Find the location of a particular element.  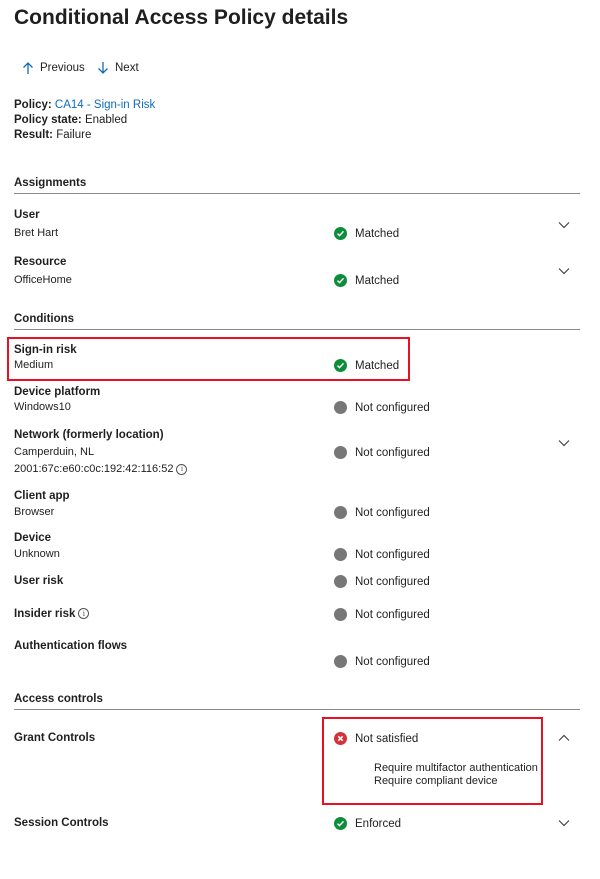

network-label: Network (formerly location) is located at coordinates (89, 435).